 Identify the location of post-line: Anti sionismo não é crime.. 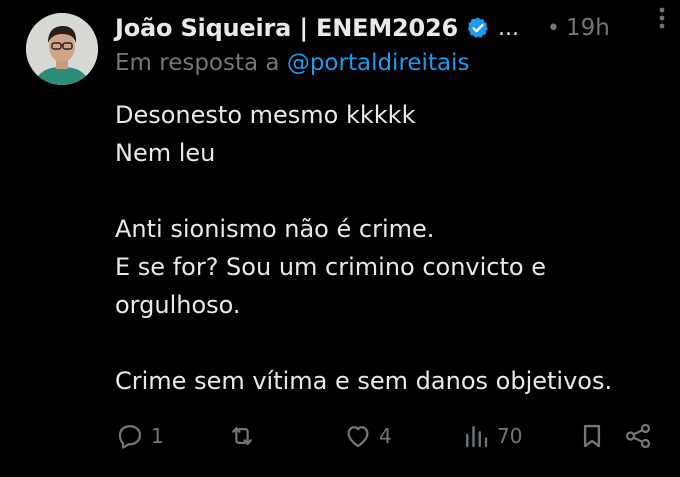
(275, 229).